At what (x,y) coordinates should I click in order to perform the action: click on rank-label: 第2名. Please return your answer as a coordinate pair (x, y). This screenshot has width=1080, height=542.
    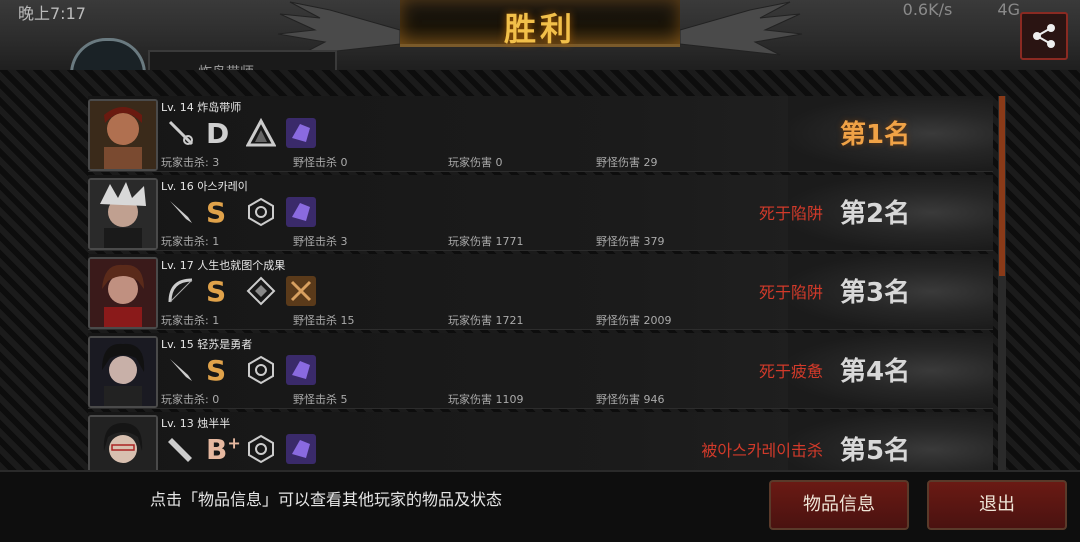
    Looking at the image, I should click on (875, 214).